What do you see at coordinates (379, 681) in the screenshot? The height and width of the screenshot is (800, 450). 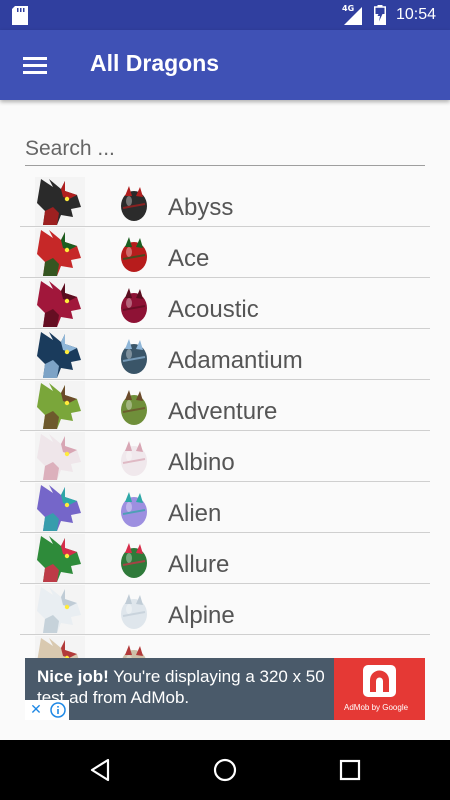 I see `admob-logo-icon` at bounding box center [379, 681].